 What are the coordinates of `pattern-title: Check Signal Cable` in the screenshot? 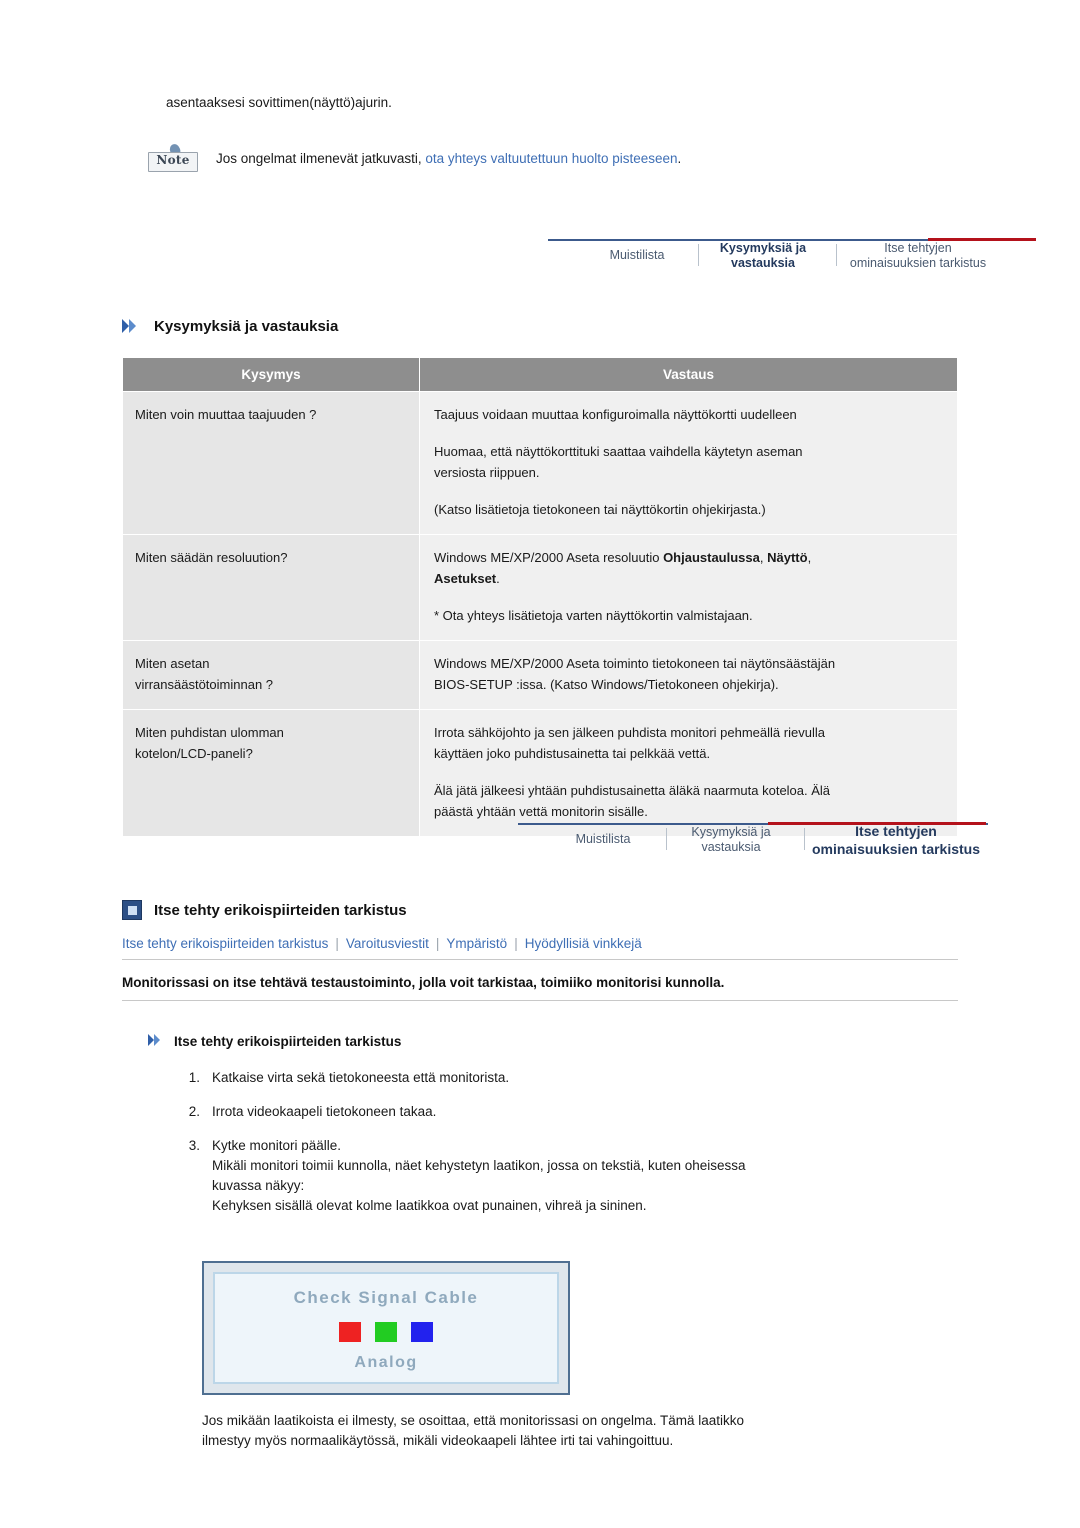 It's located at (386, 1297).